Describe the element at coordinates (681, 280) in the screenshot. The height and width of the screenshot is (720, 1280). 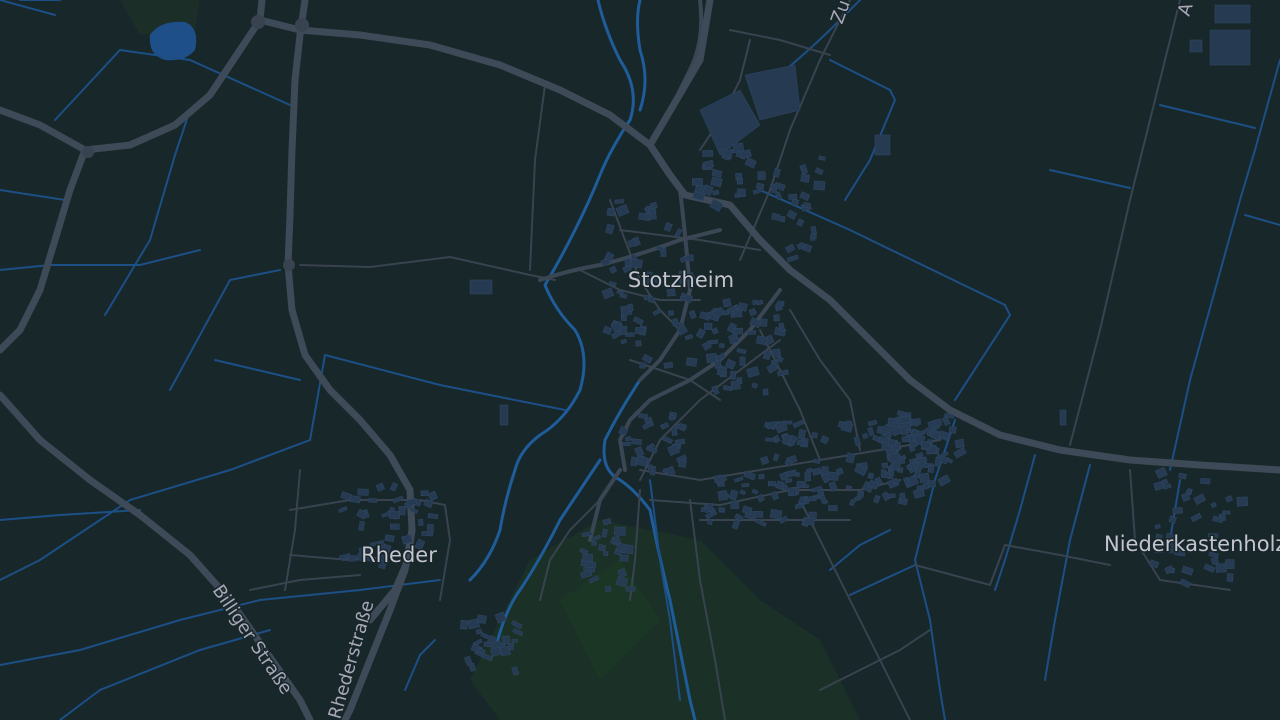
I see `place-label-stotzheim: Stotzheim` at that location.